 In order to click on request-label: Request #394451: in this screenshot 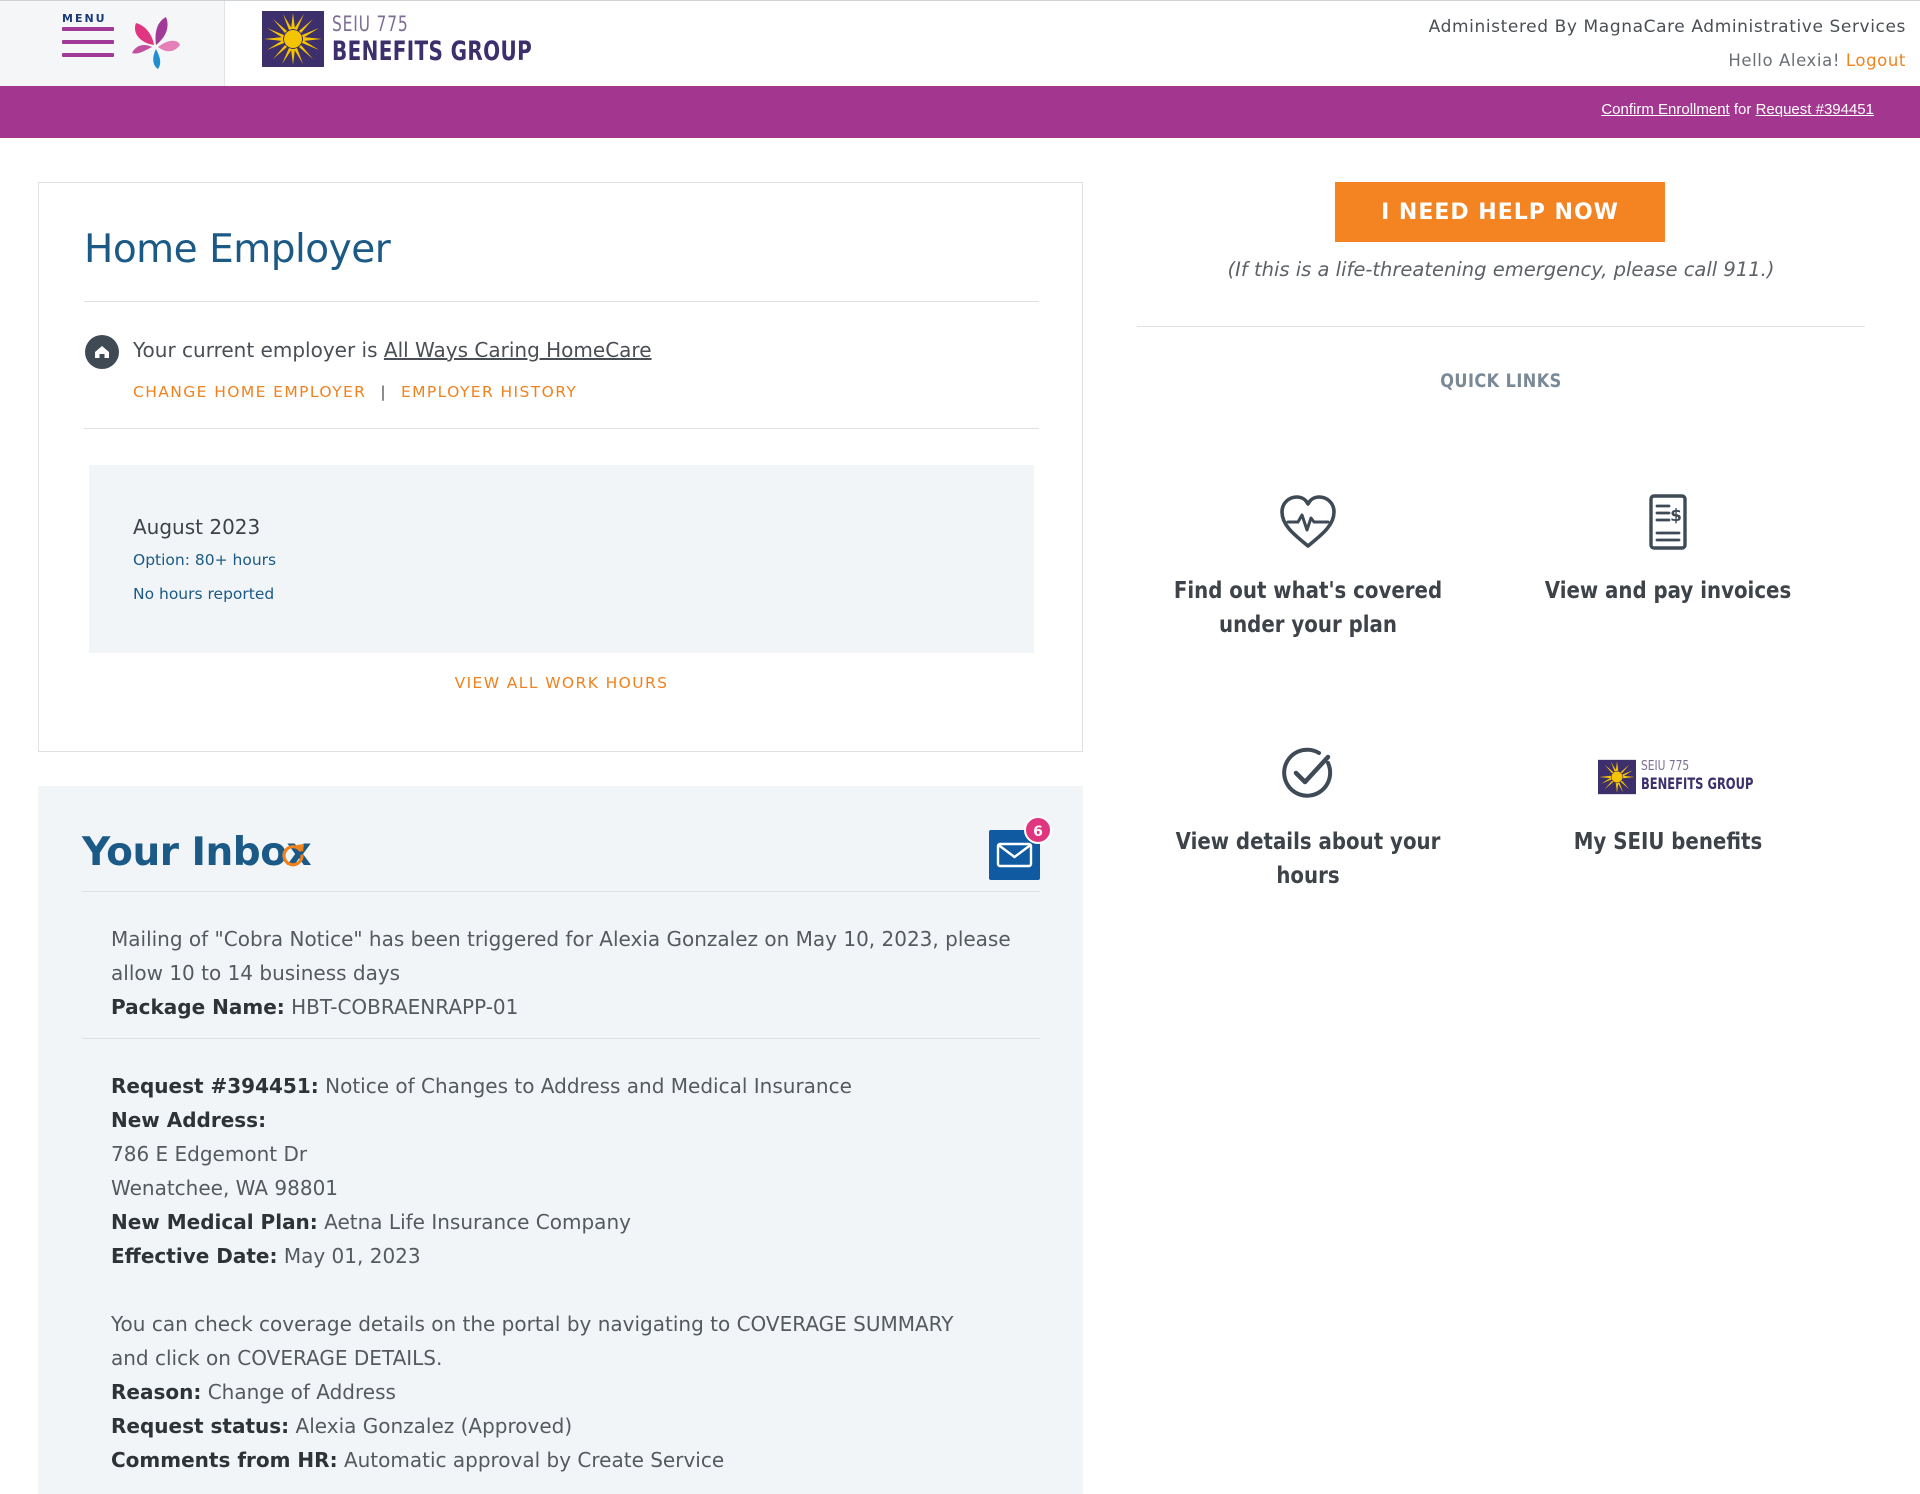, I will do `click(215, 1086)`.